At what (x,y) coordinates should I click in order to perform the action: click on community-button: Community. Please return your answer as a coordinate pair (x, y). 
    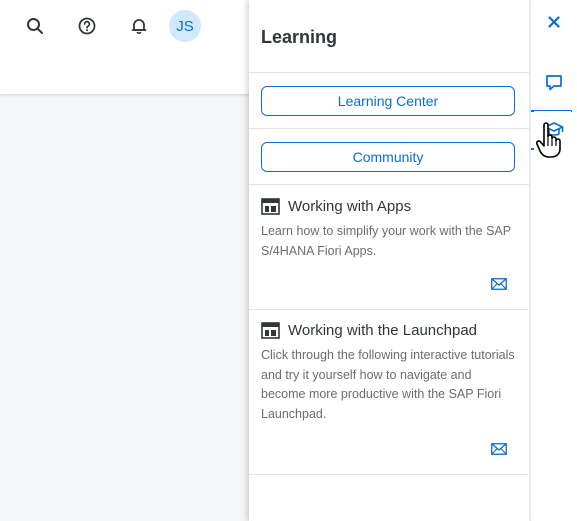
    Looking at the image, I should click on (388, 157).